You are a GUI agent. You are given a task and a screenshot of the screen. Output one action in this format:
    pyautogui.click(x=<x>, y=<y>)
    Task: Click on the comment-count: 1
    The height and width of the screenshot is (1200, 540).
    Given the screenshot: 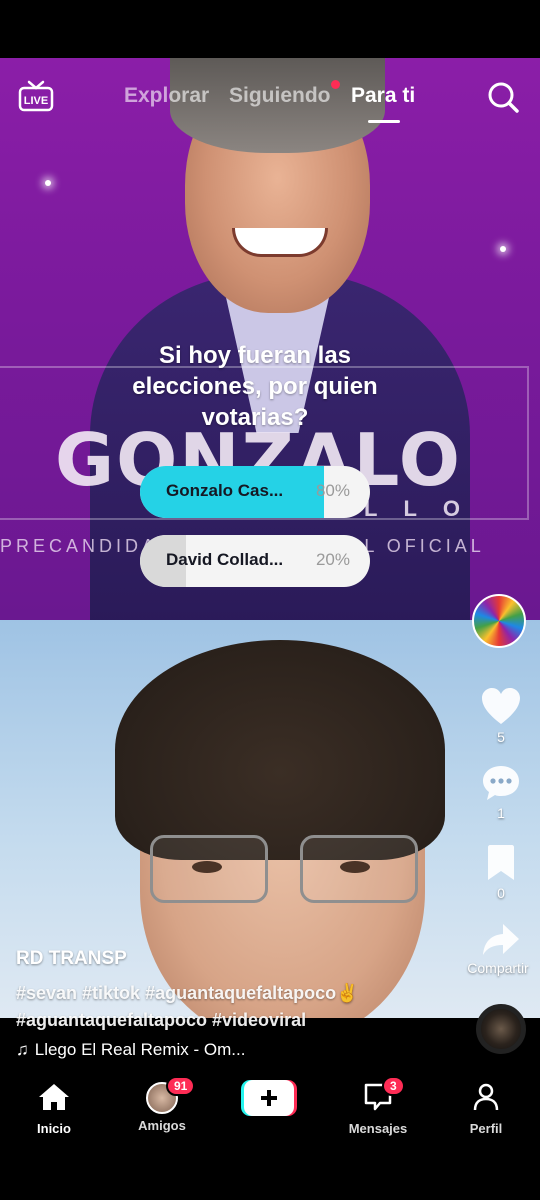 What is the action you would take?
    pyautogui.click(x=501, y=813)
    